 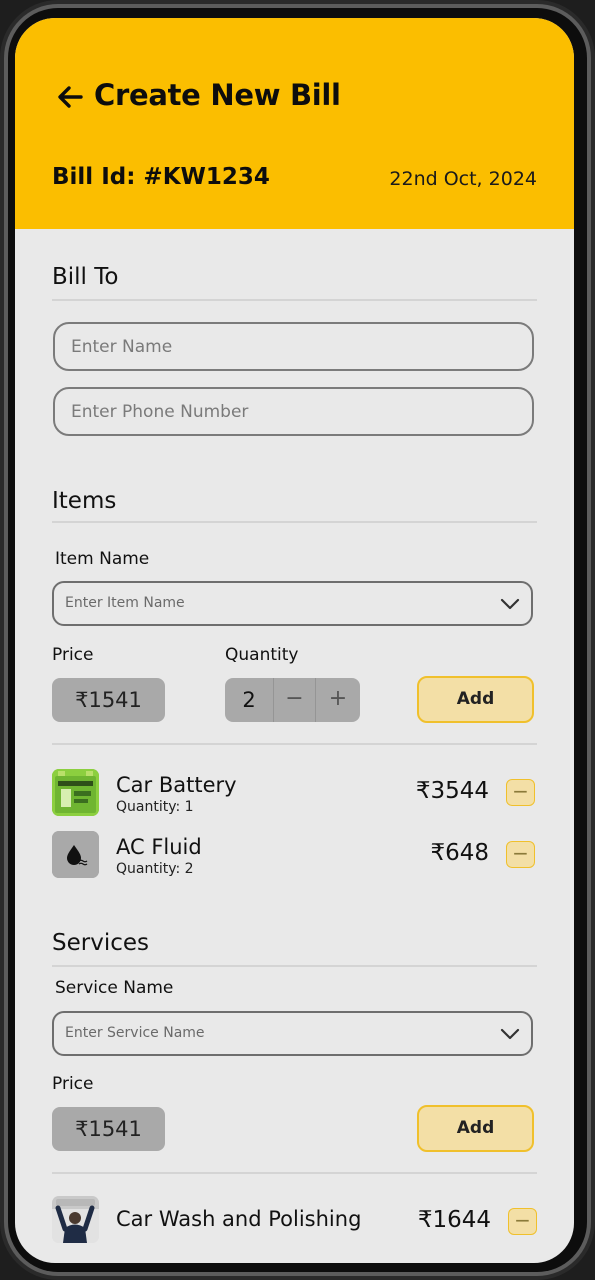 What do you see at coordinates (262, 655) in the screenshot?
I see `quantity-label: Quantity` at bounding box center [262, 655].